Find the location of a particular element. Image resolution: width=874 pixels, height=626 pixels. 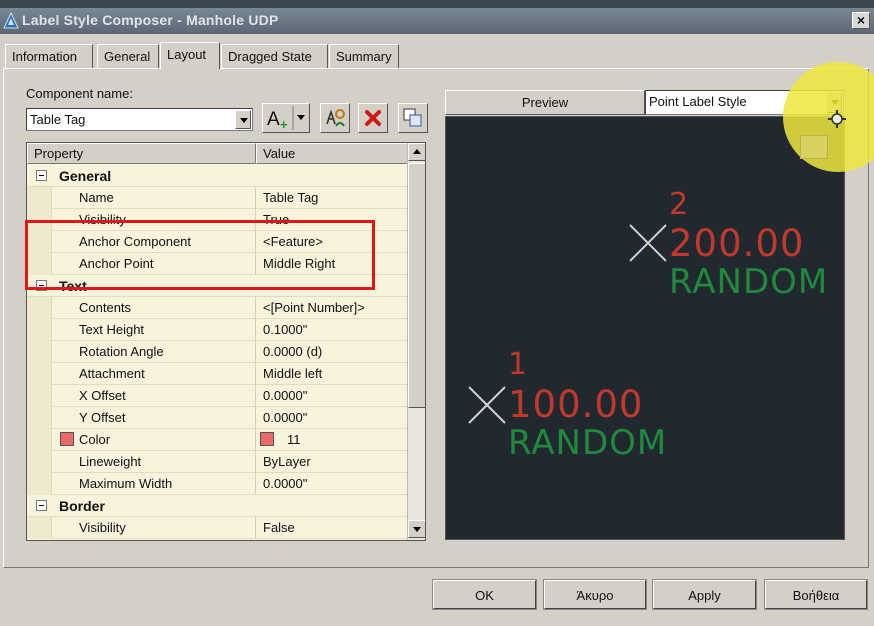

property-name: Visibility is located at coordinates (102, 527).